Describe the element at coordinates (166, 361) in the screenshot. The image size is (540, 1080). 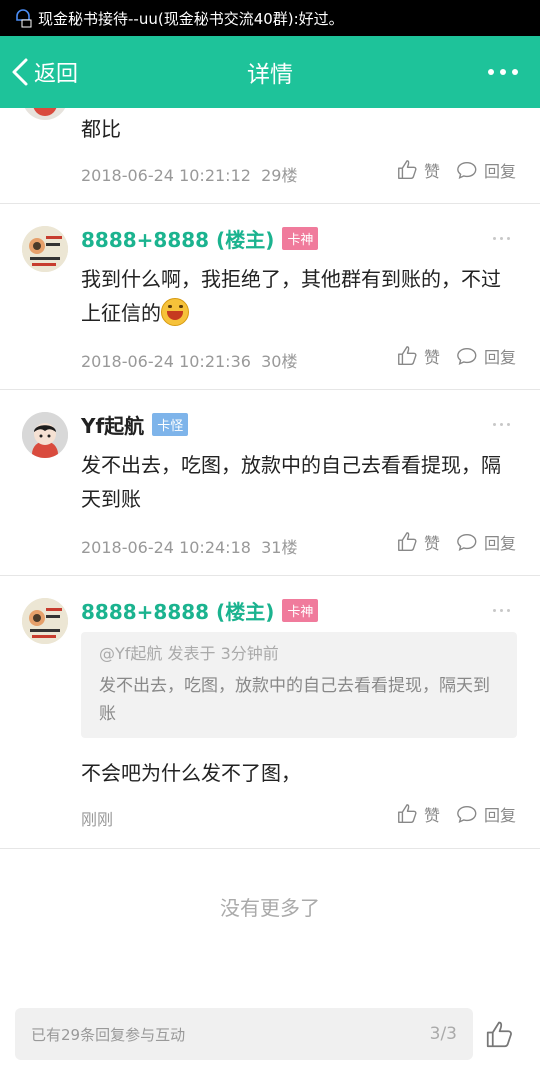
I see `reply-time: 2018-06-24 10:21:36` at that location.